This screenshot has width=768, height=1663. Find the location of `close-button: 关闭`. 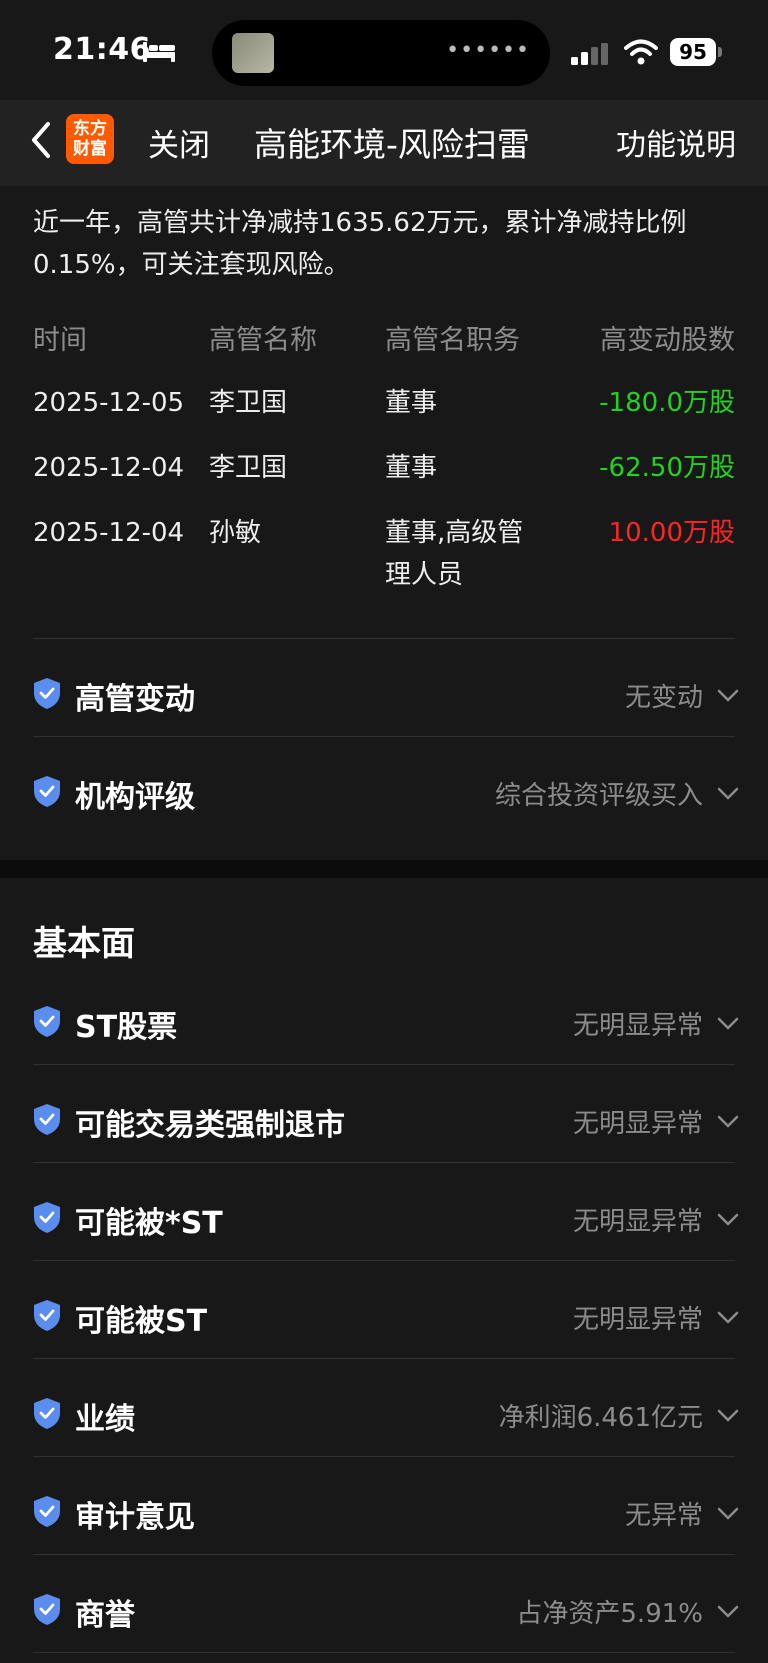

close-button: 关闭 is located at coordinates (179, 142).